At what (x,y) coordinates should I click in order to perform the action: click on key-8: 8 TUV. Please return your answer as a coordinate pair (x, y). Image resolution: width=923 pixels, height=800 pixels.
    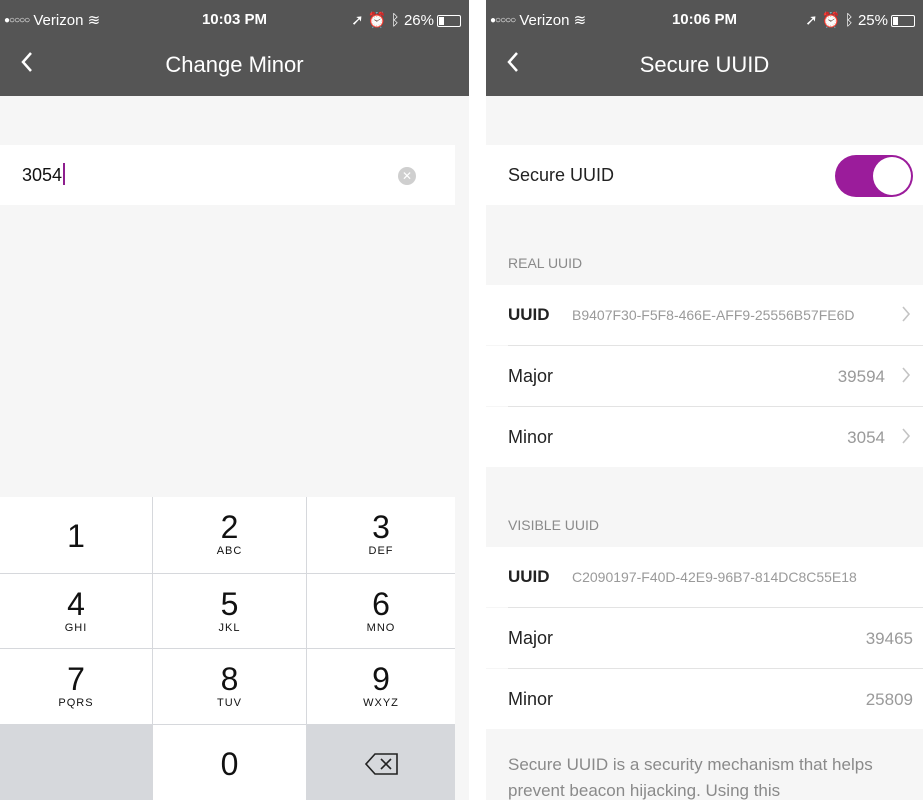
    Looking at the image, I should click on (229, 686).